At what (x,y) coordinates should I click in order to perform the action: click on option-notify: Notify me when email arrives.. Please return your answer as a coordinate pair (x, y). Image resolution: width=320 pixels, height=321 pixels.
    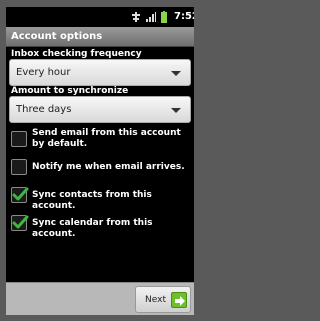
    Looking at the image, I should click on (100, 169).